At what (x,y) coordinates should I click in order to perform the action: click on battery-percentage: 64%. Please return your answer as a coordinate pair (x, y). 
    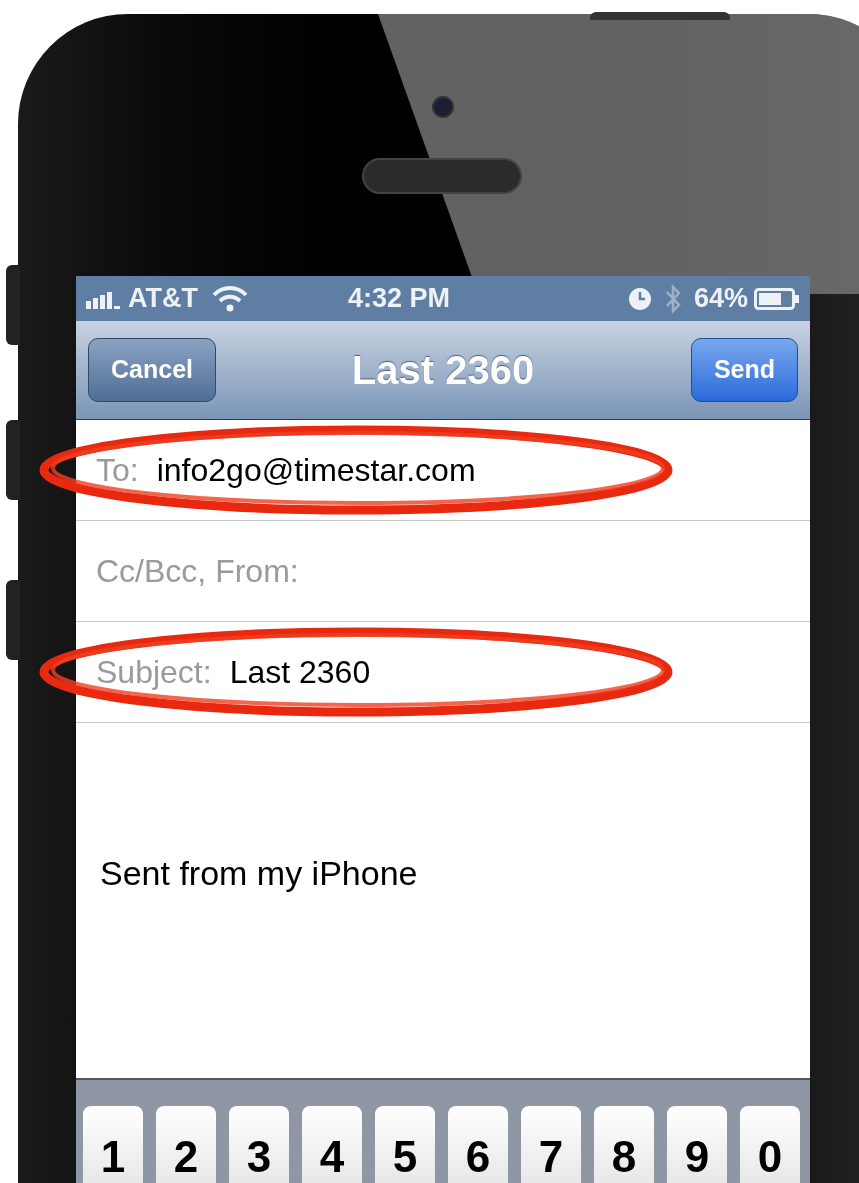
    Looking at the image, I should click on (720, 299).